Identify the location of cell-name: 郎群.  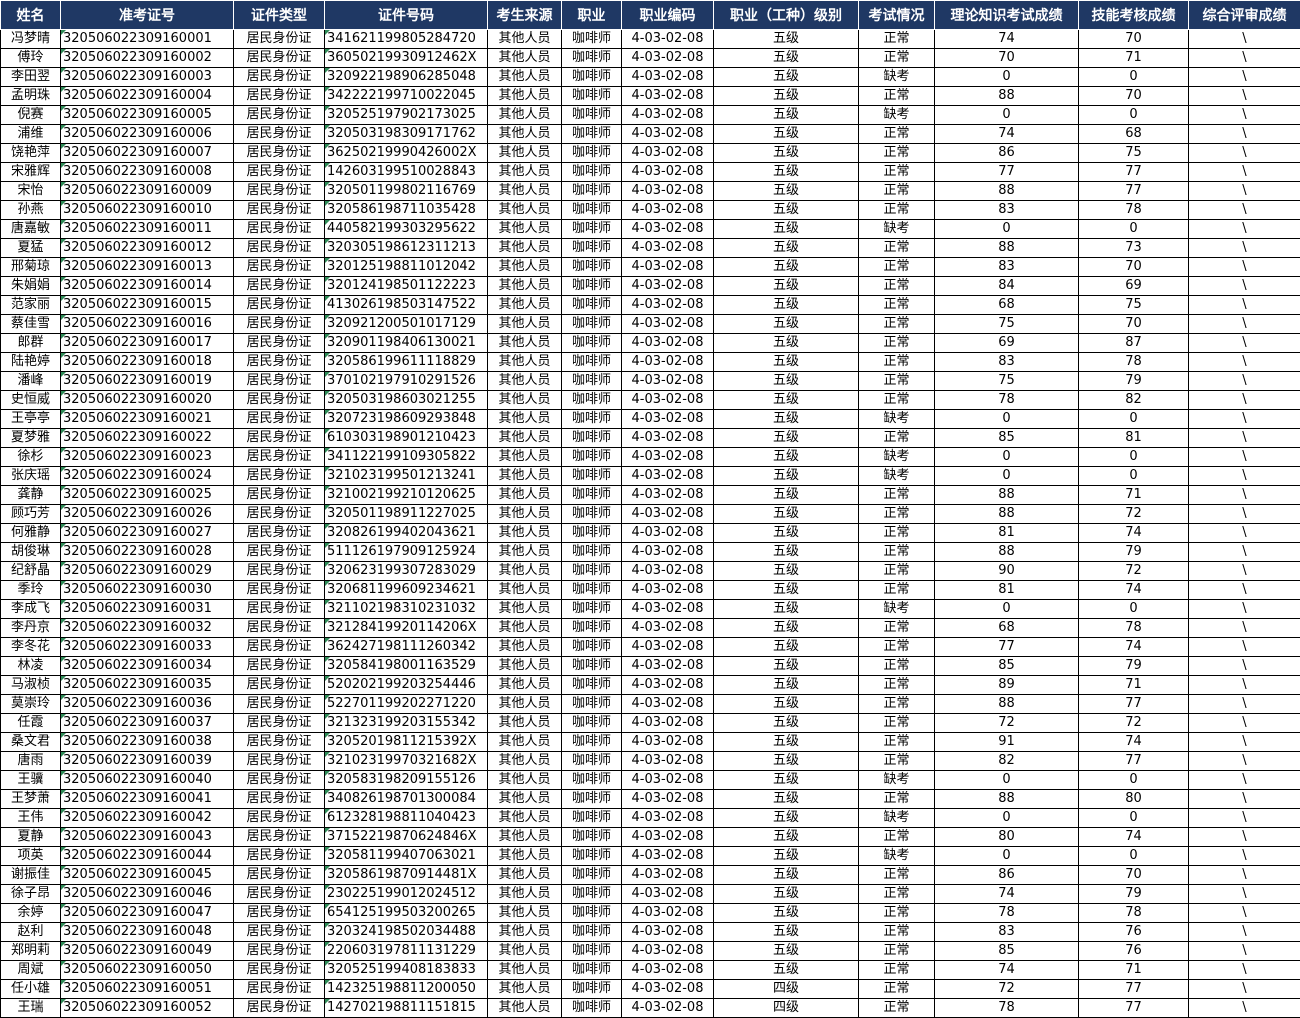
(31, 343).